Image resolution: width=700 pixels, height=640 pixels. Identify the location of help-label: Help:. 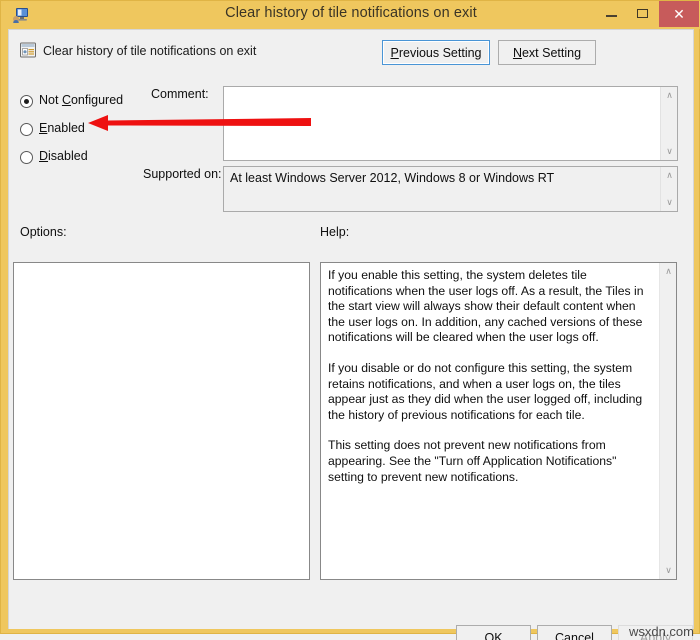
(335, 232).